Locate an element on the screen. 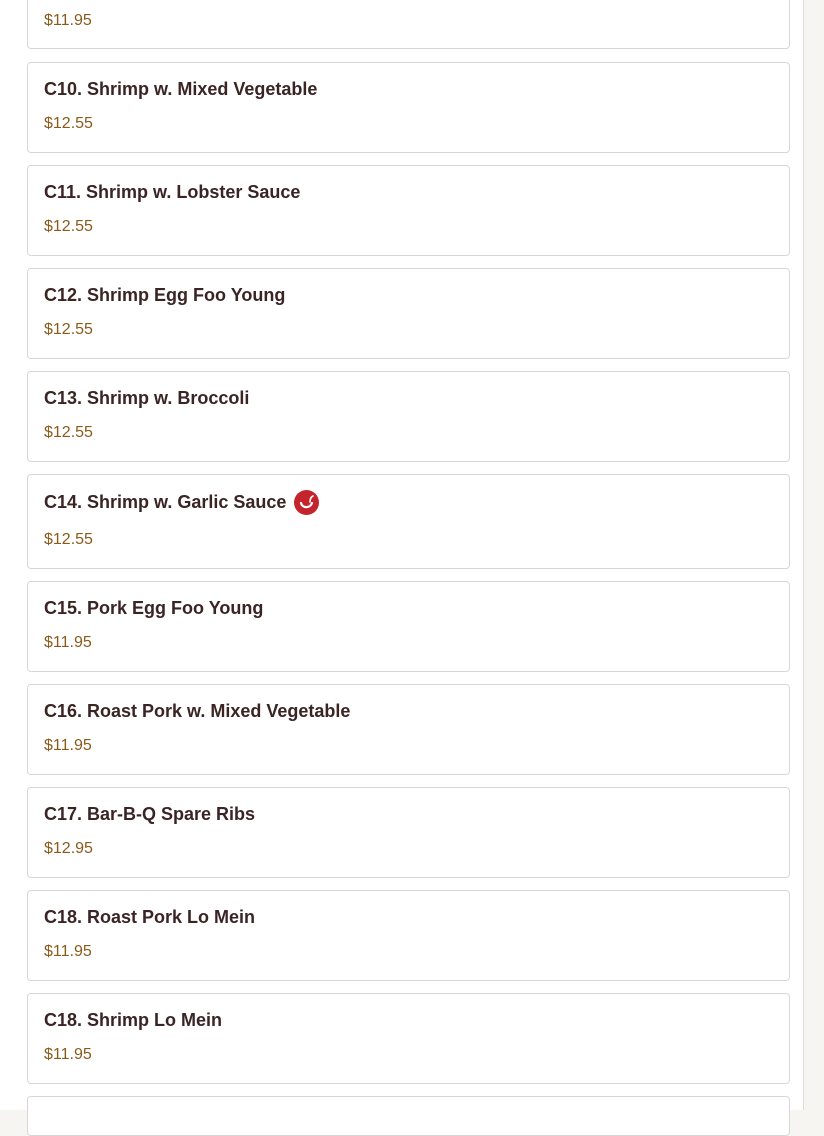 The width and height of the screenshot is (824, 1136). menu-item-card: C13. Shrimp w. Broccoli $12.55 is located at coordinates (408, 416).